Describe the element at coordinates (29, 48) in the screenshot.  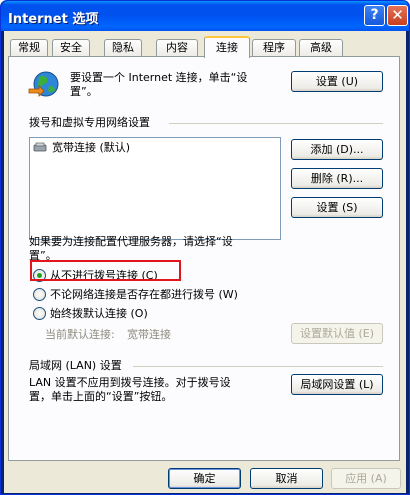
I see `tab-general: 常规` at that location.